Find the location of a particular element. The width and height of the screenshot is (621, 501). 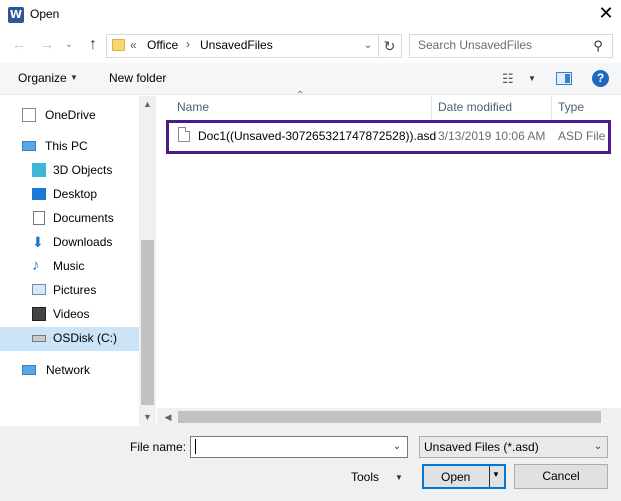

organize-caret-icon: ▼ is located at coordinates (74, 77).